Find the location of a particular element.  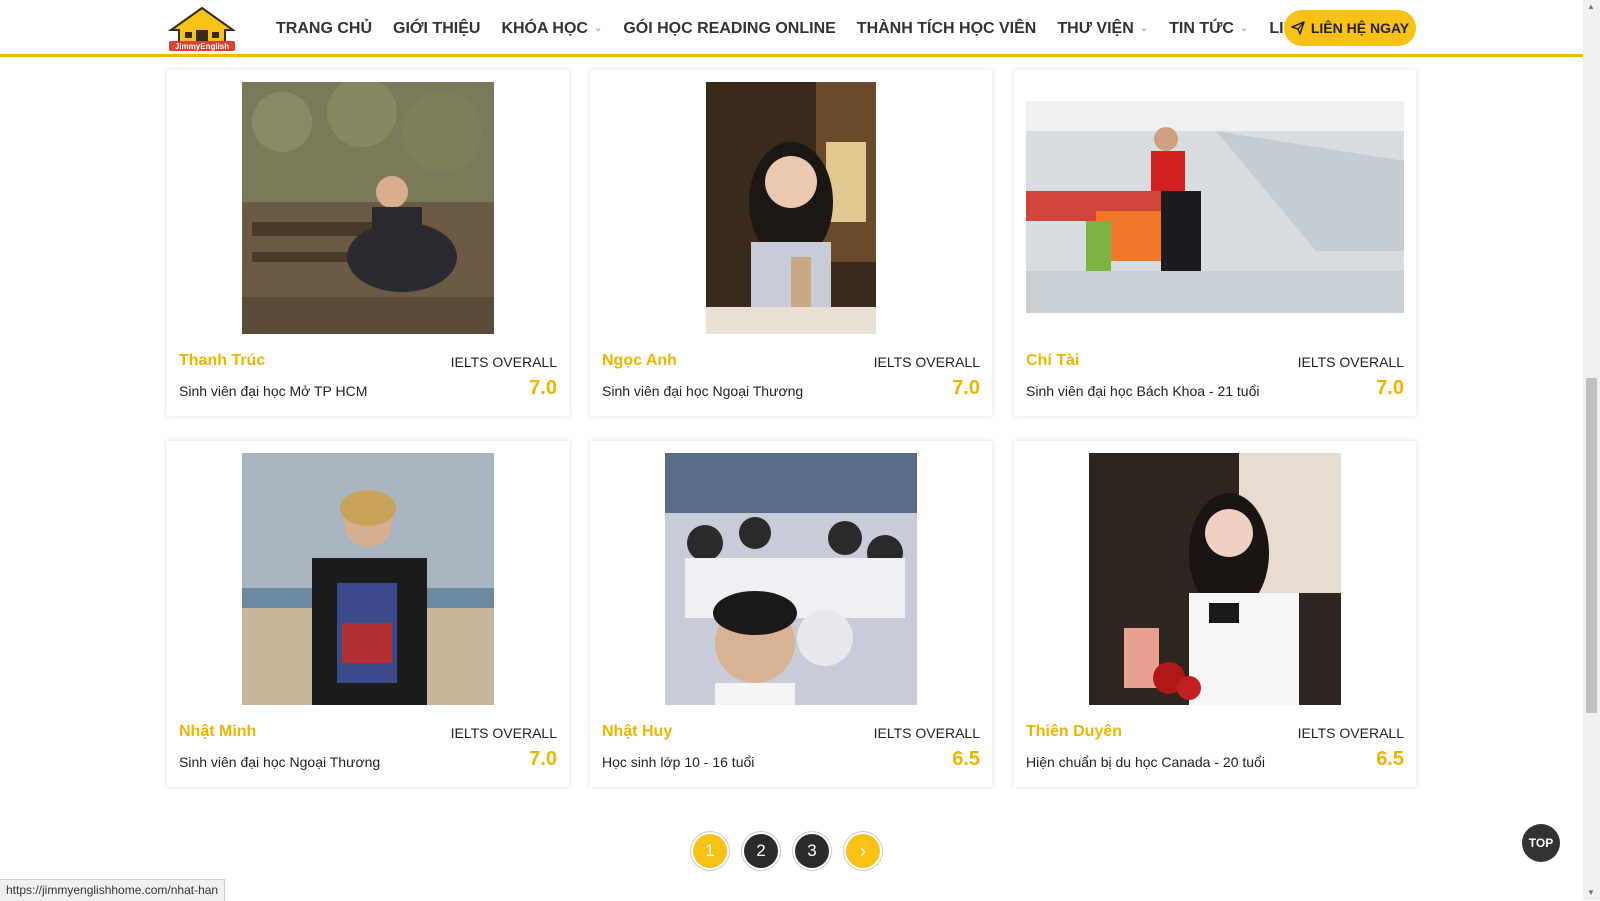

student-name: Thanh Trúc is located at coordinates (222, 360).